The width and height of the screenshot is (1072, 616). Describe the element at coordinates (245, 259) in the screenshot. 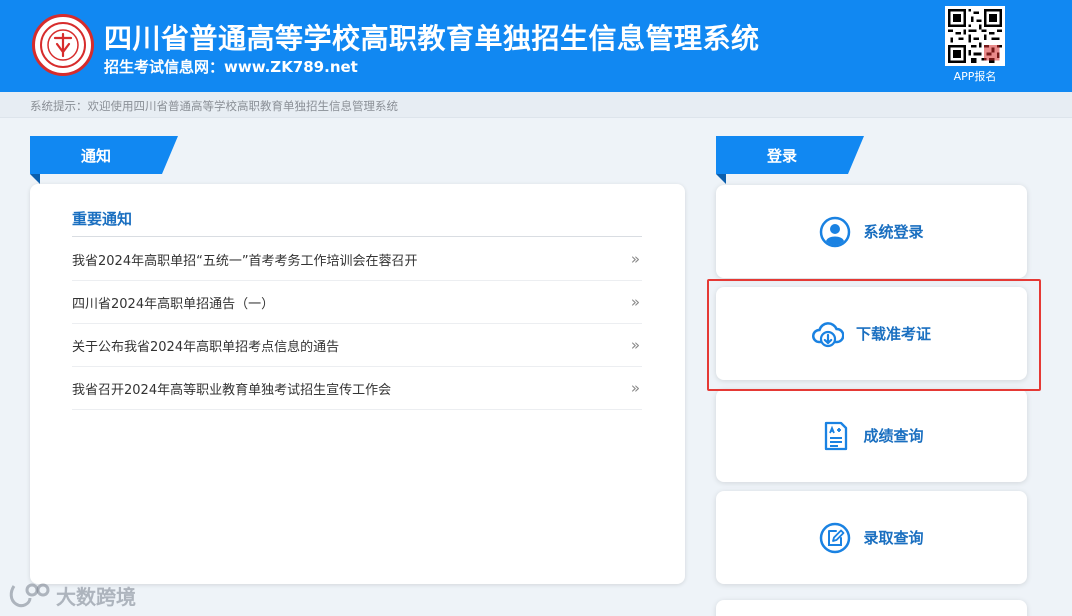

I see `notice-item-text: 我省2024年高职单招“五统一”首考考务工作培训会在蓉召开` at that location.